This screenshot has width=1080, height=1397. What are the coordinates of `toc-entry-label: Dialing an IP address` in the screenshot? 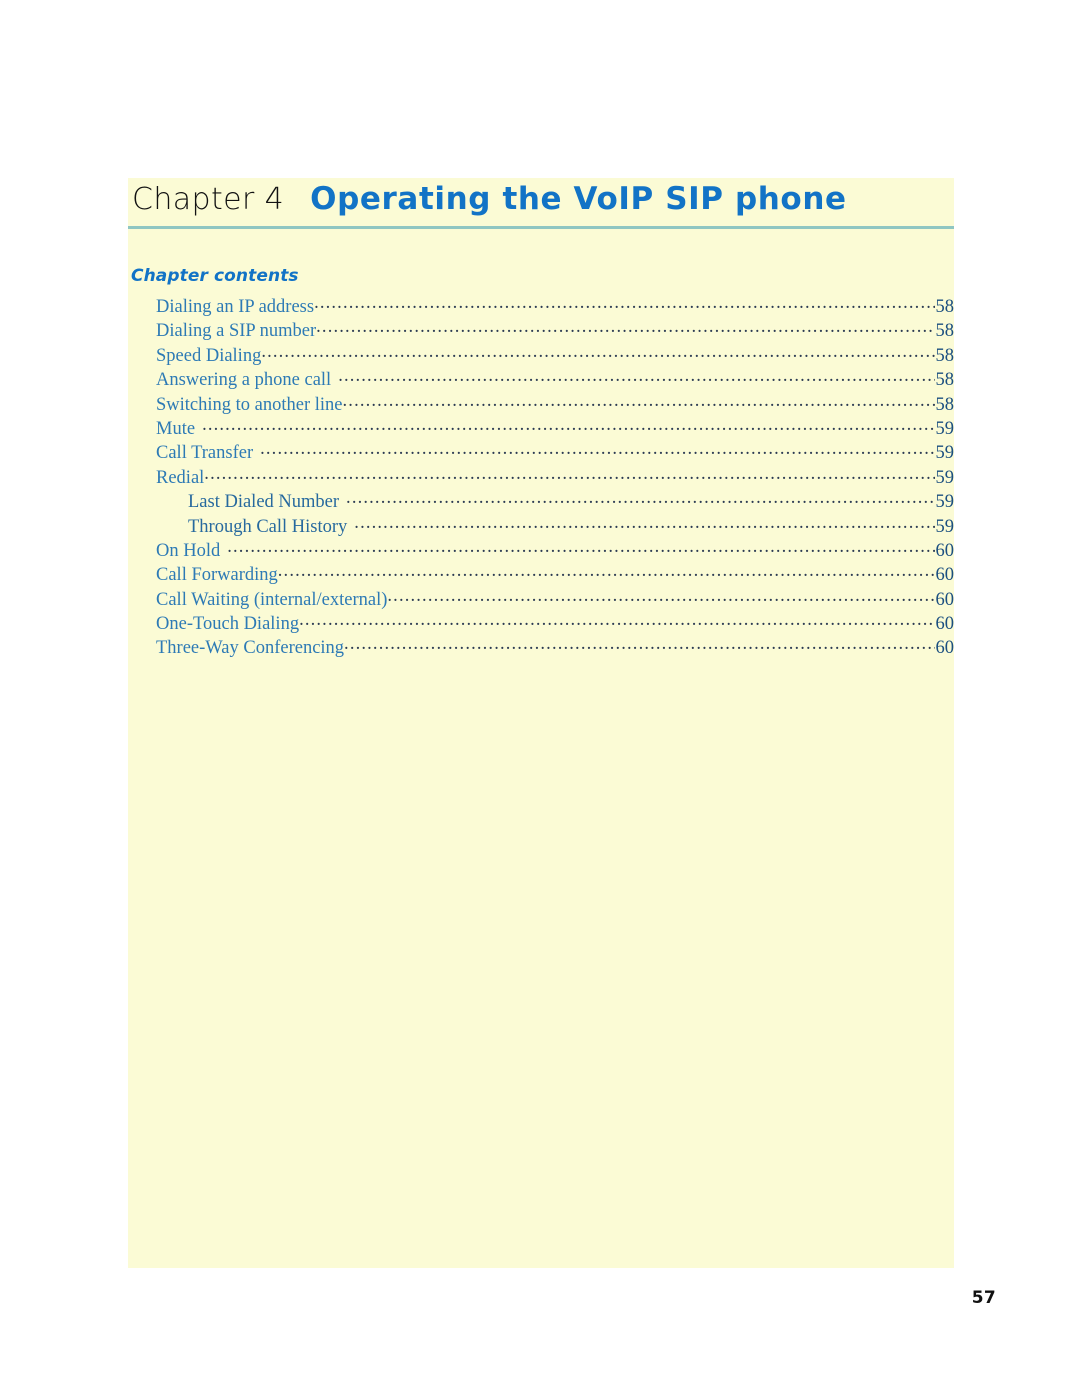 It's located at (235, 307).